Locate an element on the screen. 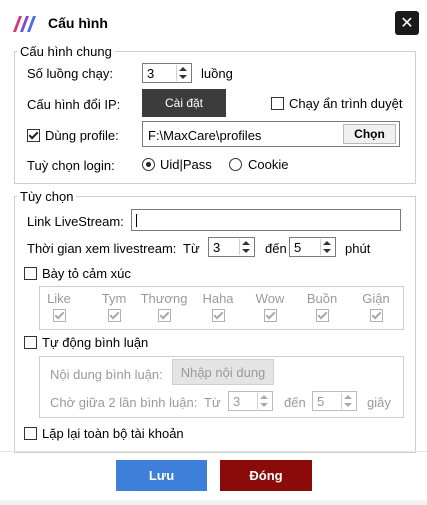  save-button: Lưu is located at coordinates (161, 475).